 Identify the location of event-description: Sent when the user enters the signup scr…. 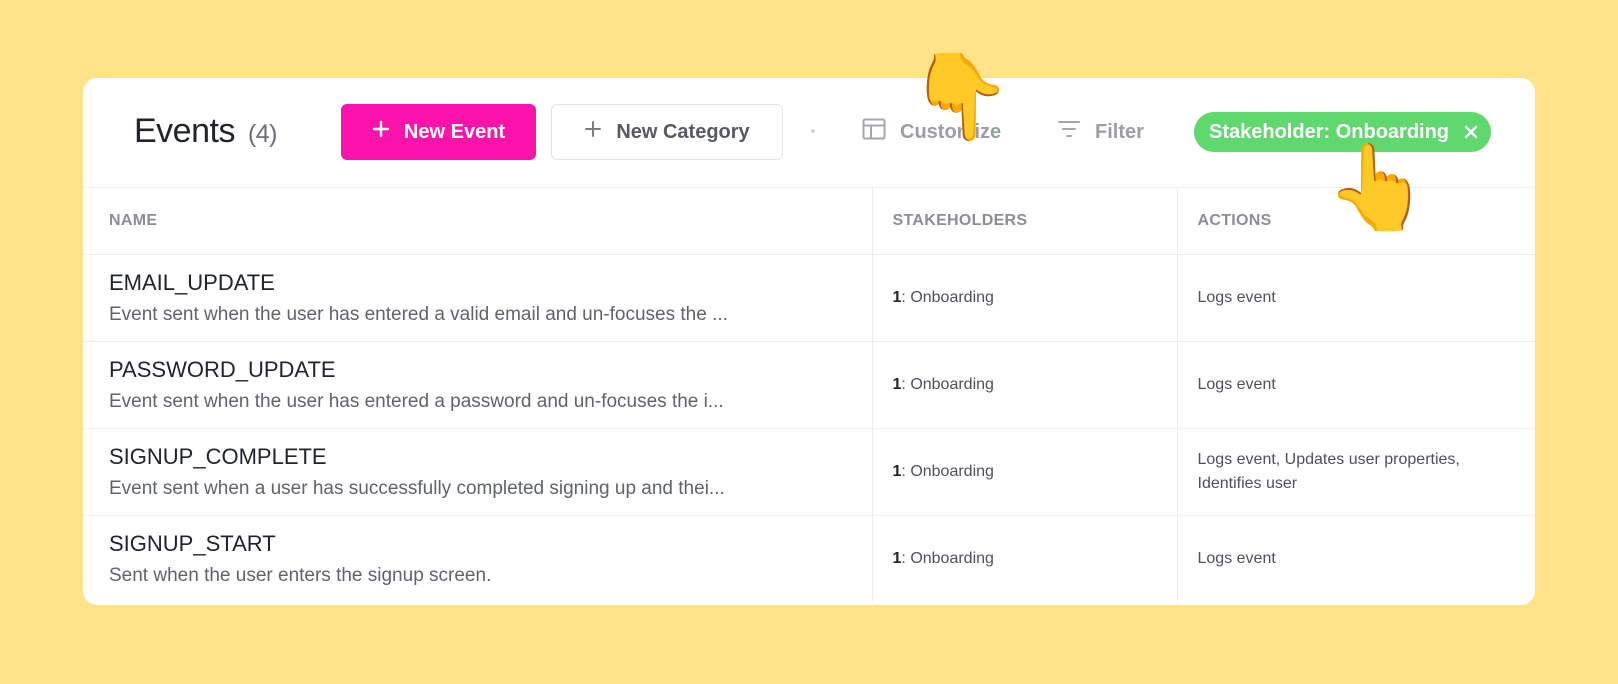
(300, 575).